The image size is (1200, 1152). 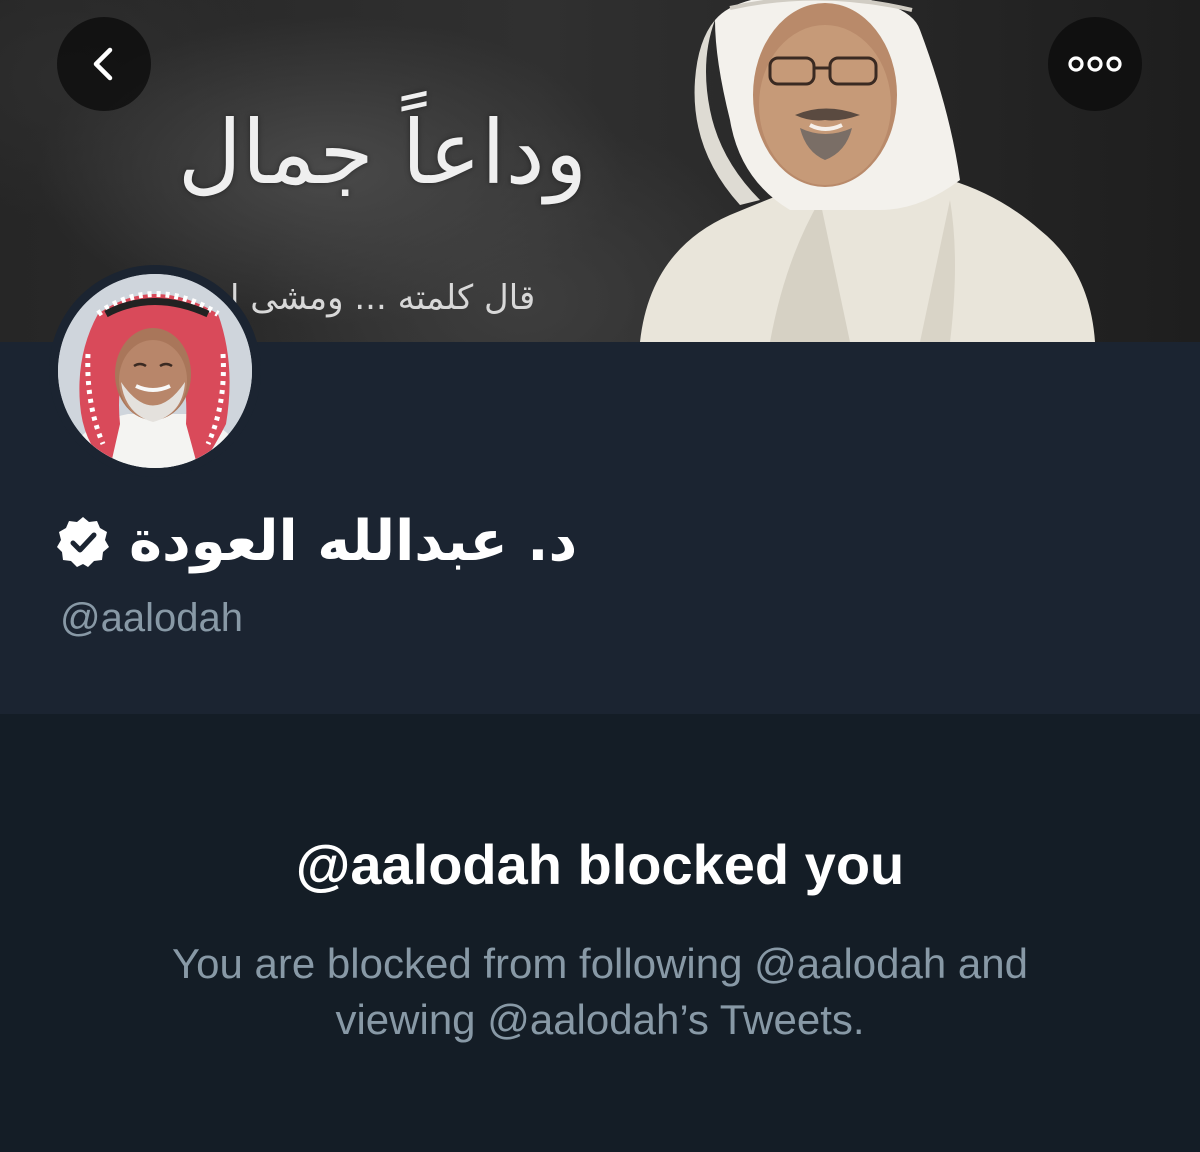 I want to click on chevron-left-icon, so click(x=103, y=64).